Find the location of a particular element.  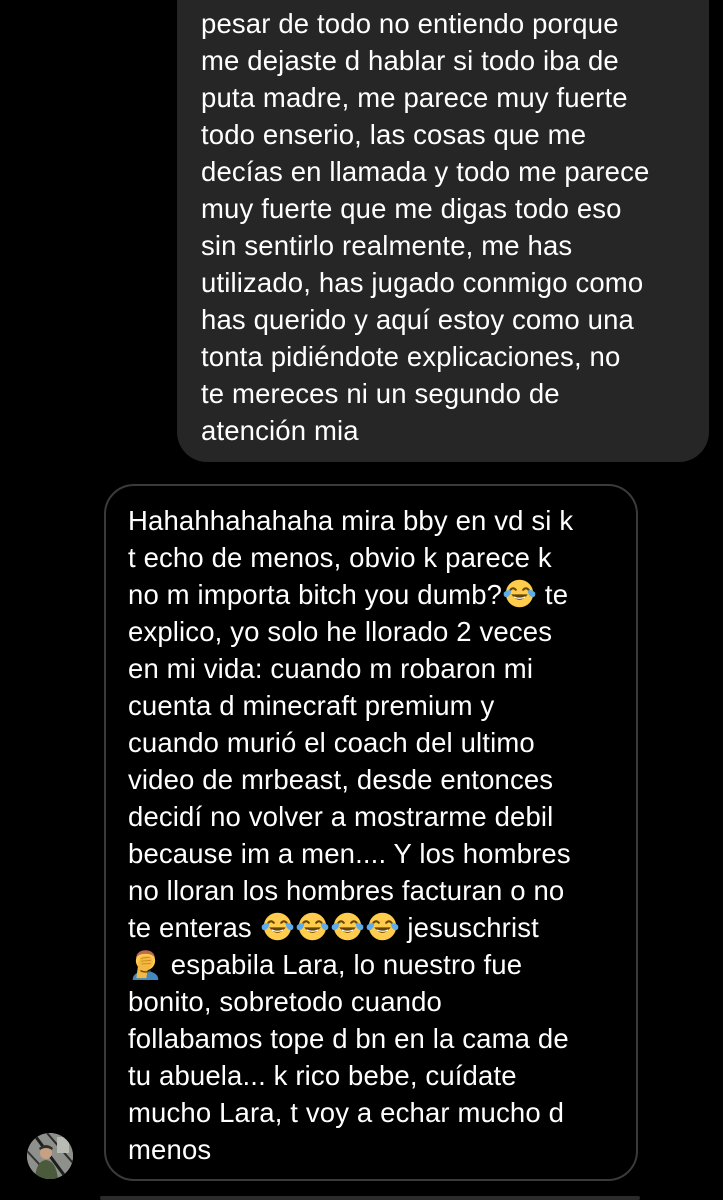

message-line: follabamos tope d bn en la cama de is located at coordinates (348, 1038).